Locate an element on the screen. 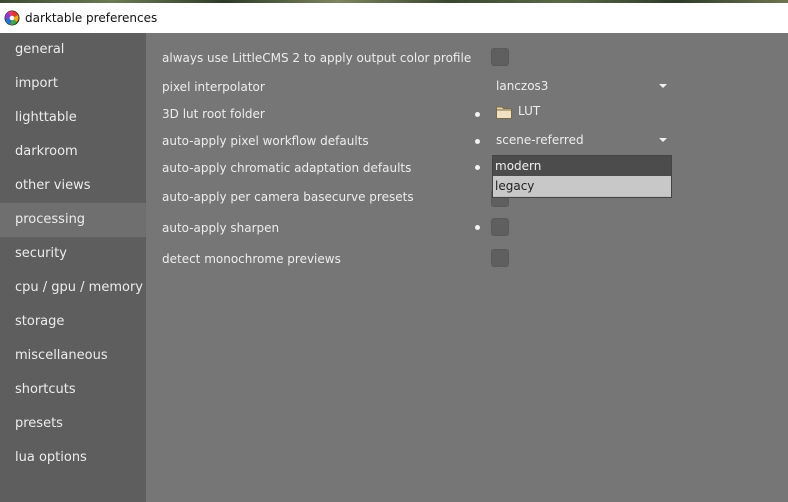 The width and height of the screenshot is (788, 502). title-bar: darktable preferences is located at coordinates (394, 16).